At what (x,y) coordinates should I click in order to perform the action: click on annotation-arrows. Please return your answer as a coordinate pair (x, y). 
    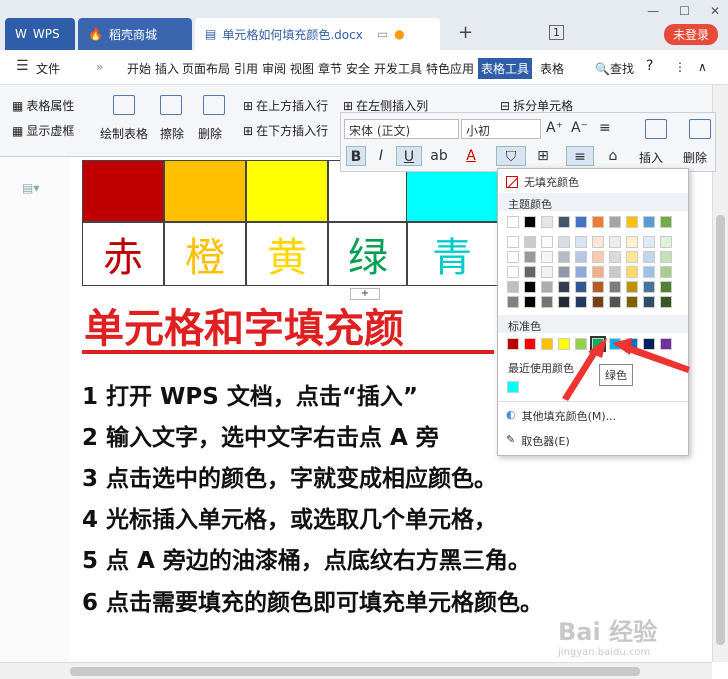
    Looking at the image, I should click on (626, 369).